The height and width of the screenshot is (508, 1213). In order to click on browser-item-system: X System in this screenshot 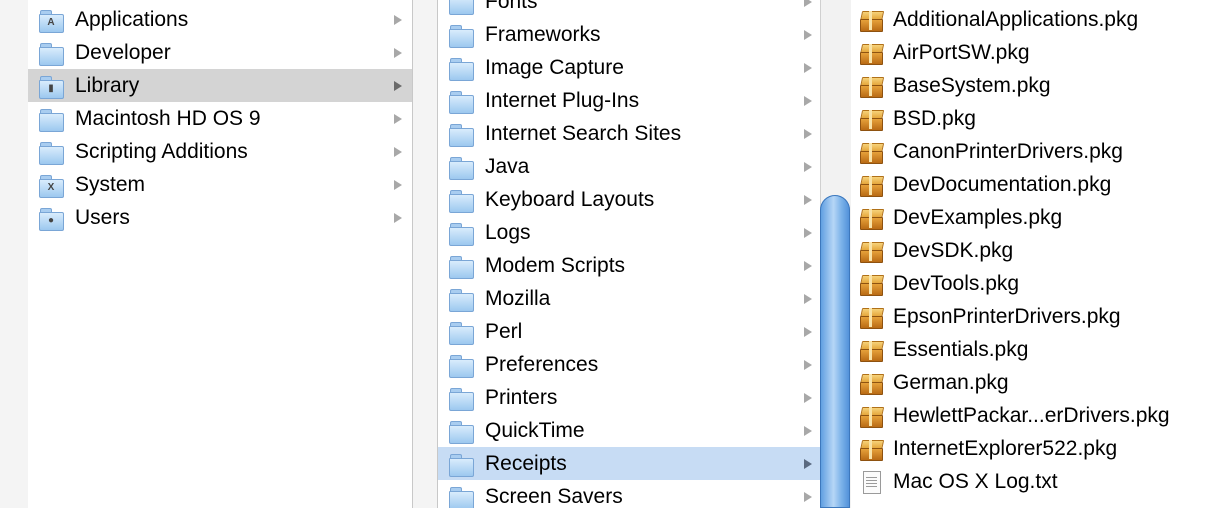, I will do `click(220, 184)`.